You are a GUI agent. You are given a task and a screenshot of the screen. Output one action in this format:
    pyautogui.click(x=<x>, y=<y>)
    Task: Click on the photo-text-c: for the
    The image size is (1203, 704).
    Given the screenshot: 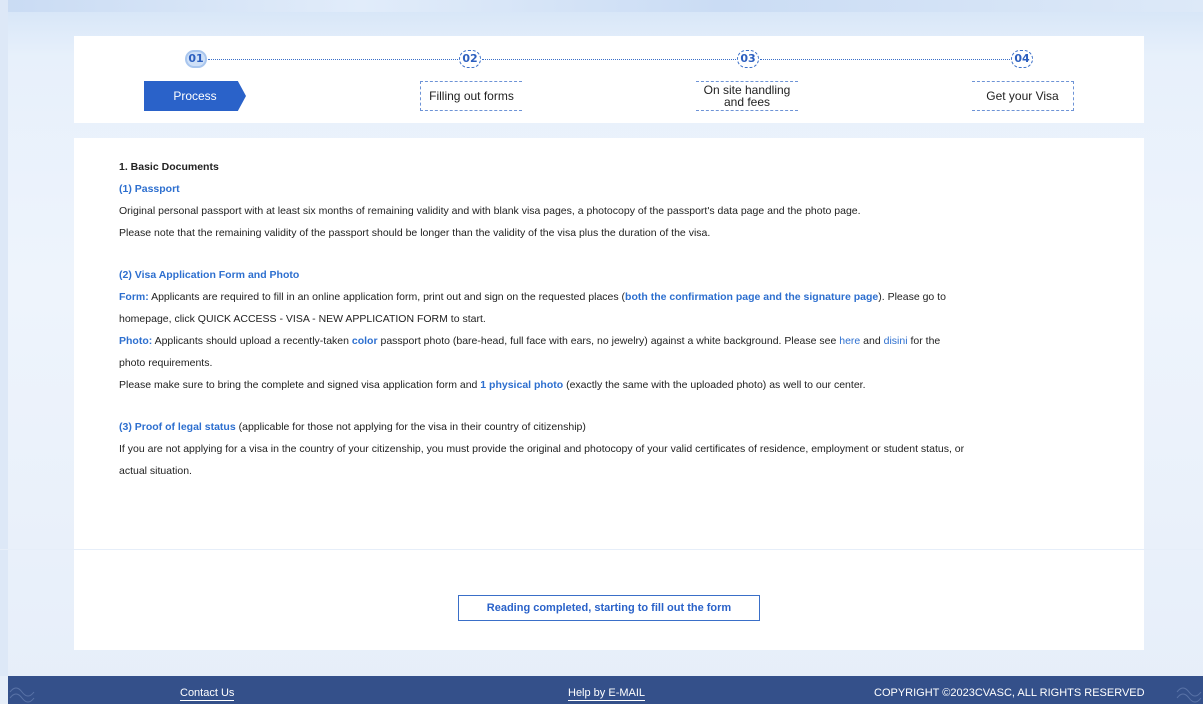 What is the action you would take?
    pyautogui.click(x=924, y=341)
    